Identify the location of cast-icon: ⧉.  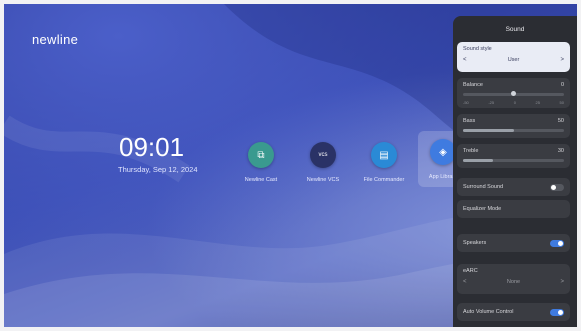
(261, 155).